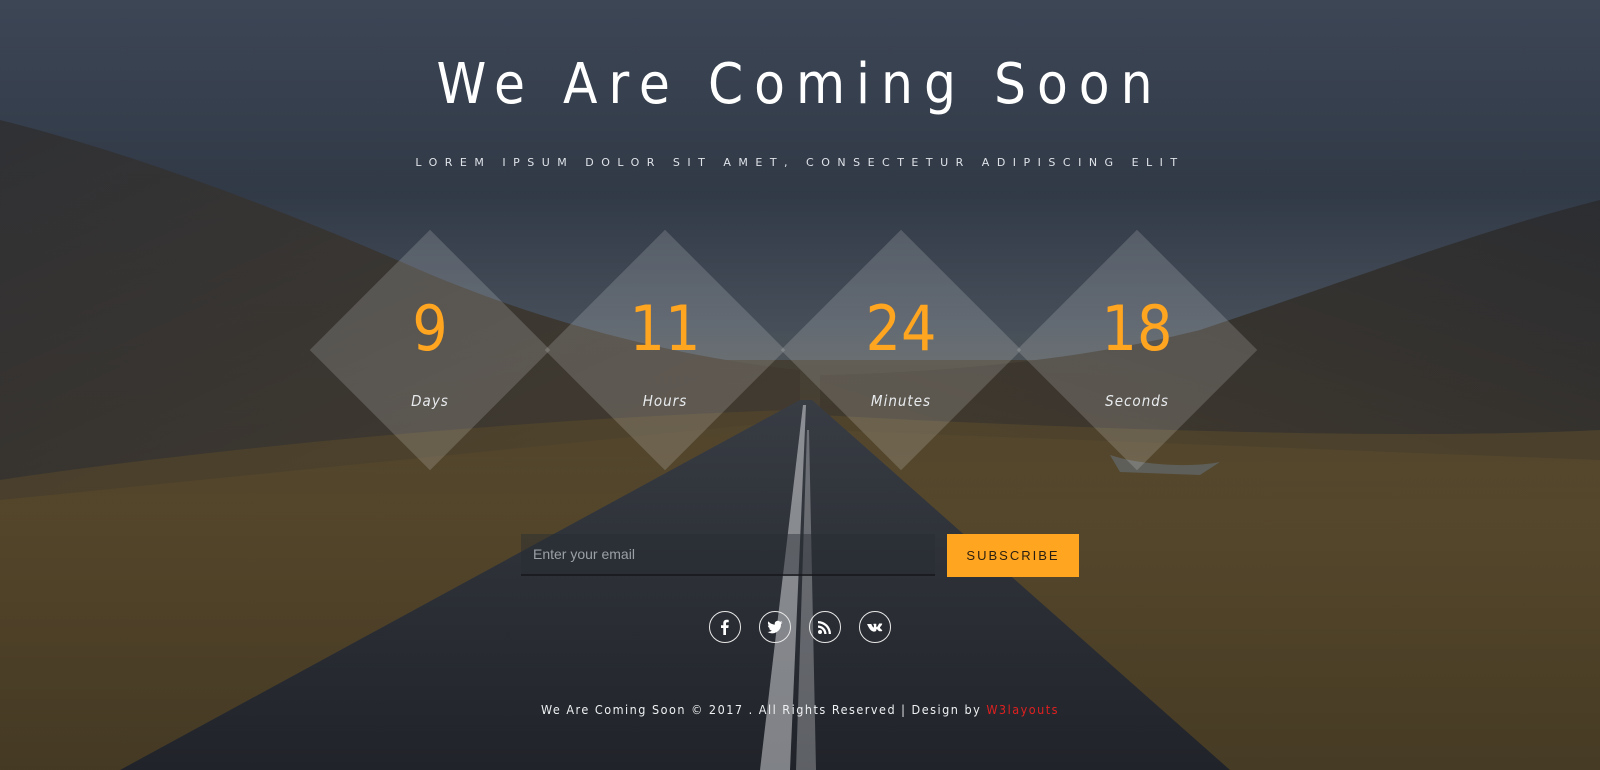 The width and height of the screenshot is (1600, 770). Describe the element at coordinates (665, 328) in the screenshot. I see `countdown-hours-value: 11` at that location.